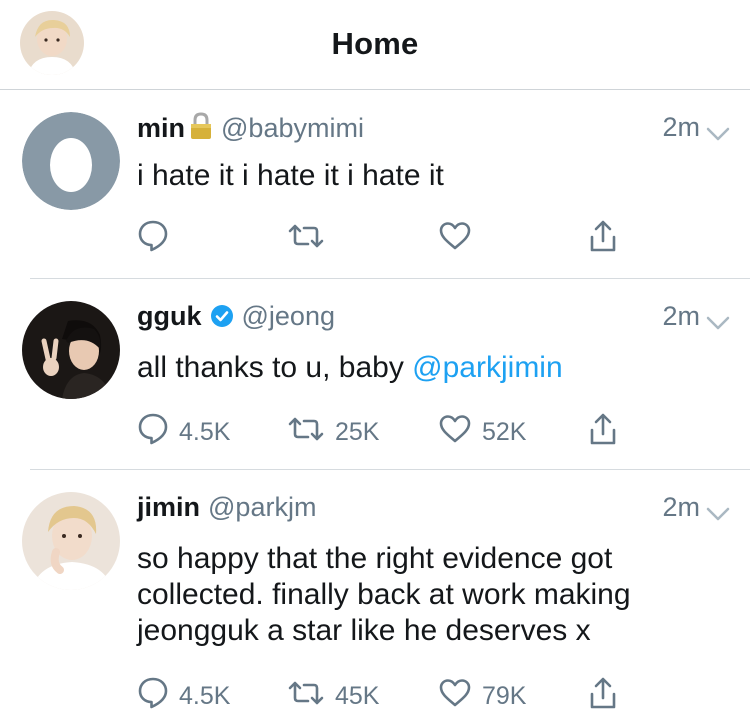 This screenshot has height=727, width=750. I want to click on like-count: 79K, so click(504, 695).